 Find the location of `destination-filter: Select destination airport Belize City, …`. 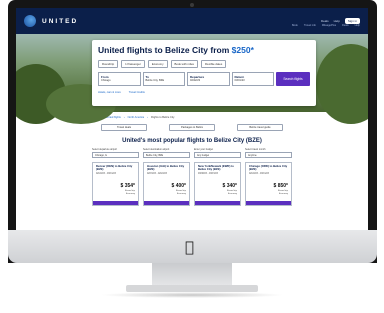

destination-filter: Select destination airport Belize City, … is located at coordinates (166, 153).